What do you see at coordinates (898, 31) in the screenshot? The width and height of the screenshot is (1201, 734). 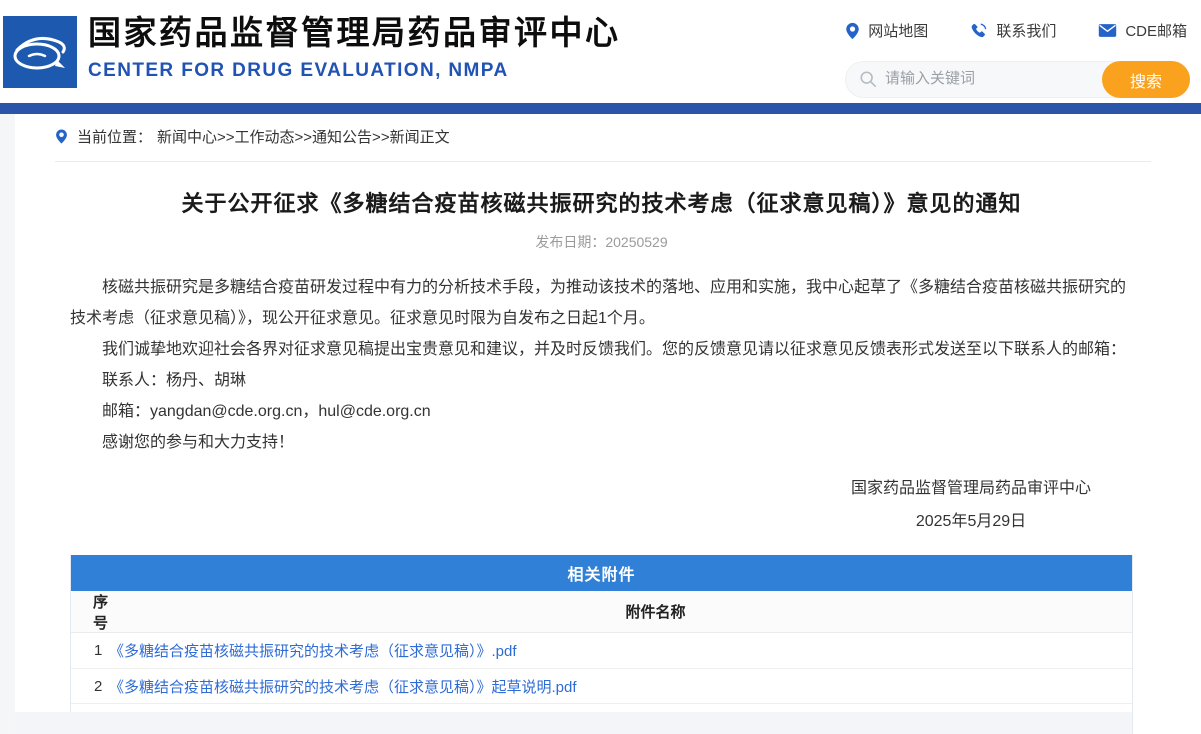 I see `sitemap-link-label: 网站地图` at bounding box center [898, 31].